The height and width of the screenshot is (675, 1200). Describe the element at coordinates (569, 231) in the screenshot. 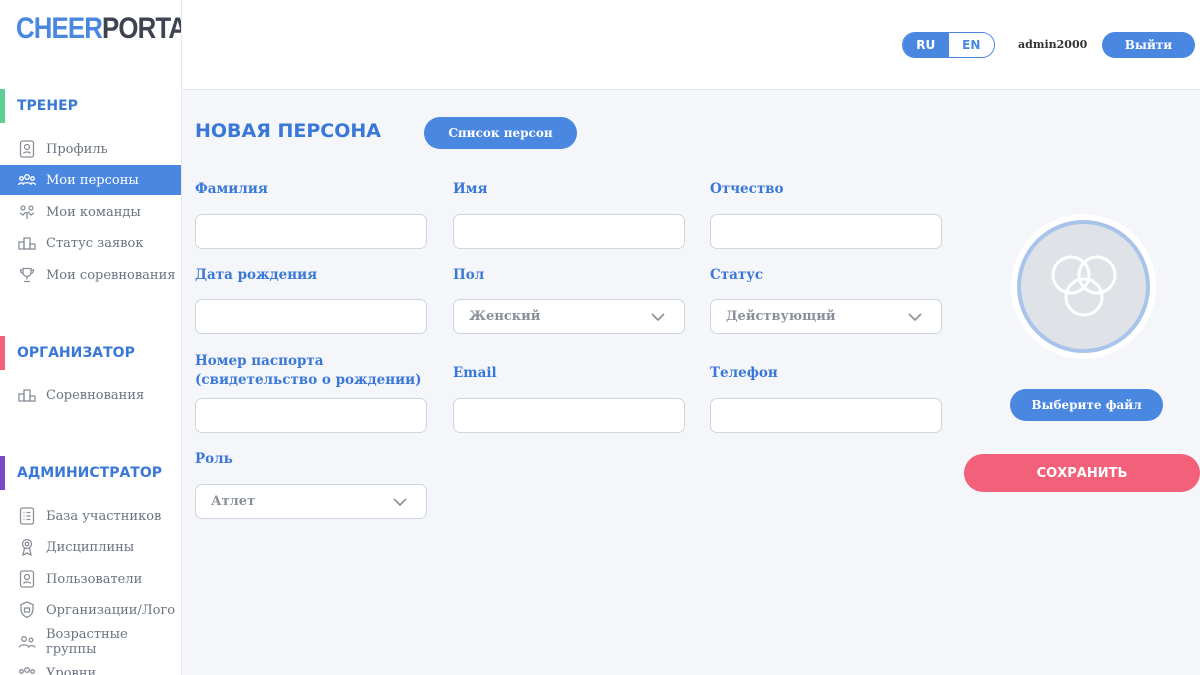

I see `first-name-input` at that location.